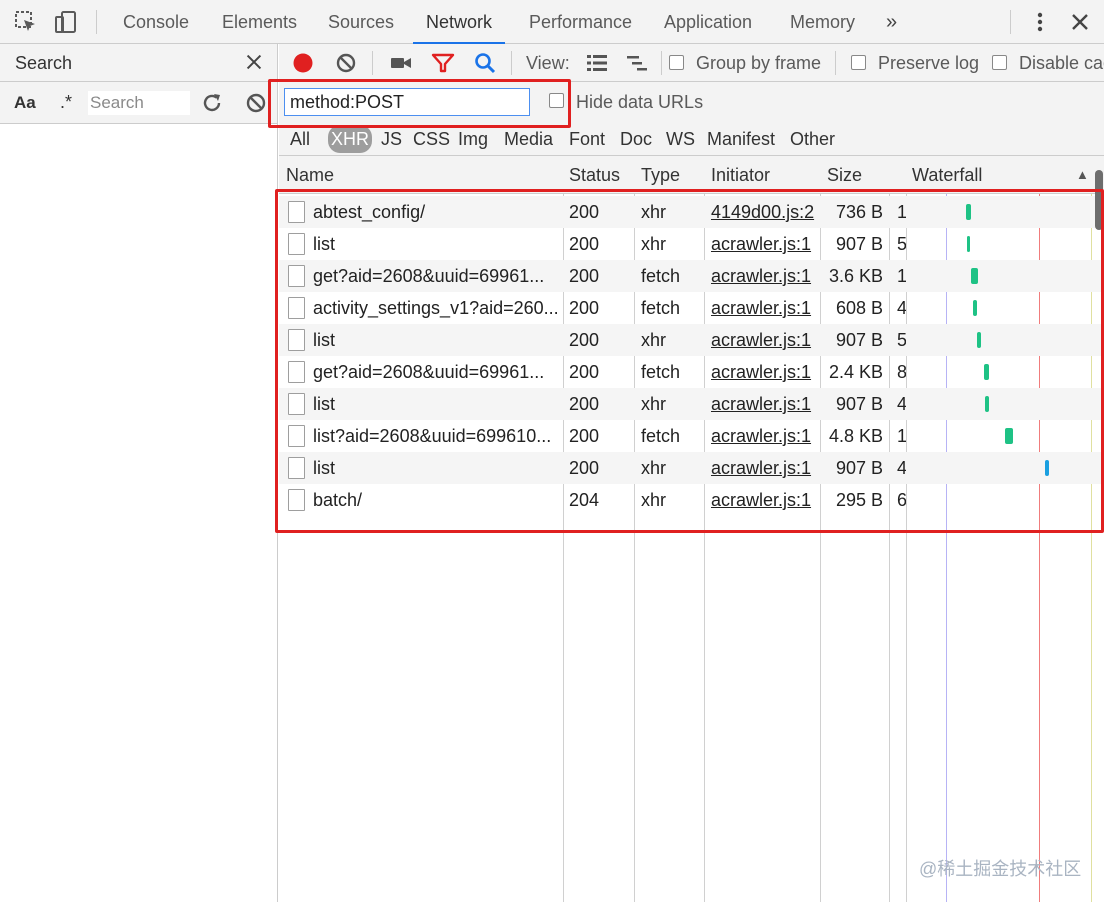  What do you see at coordinates (855, 372) in the screenshot?
I see `request-size: 2.4 KB` at bounding box center [855, 372].